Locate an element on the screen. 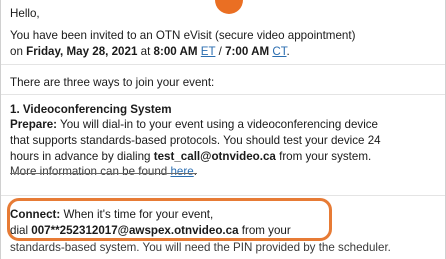 The height and width of the screenshot is (259, 446). greeting: Hello, is located at coordinates (25, 13).